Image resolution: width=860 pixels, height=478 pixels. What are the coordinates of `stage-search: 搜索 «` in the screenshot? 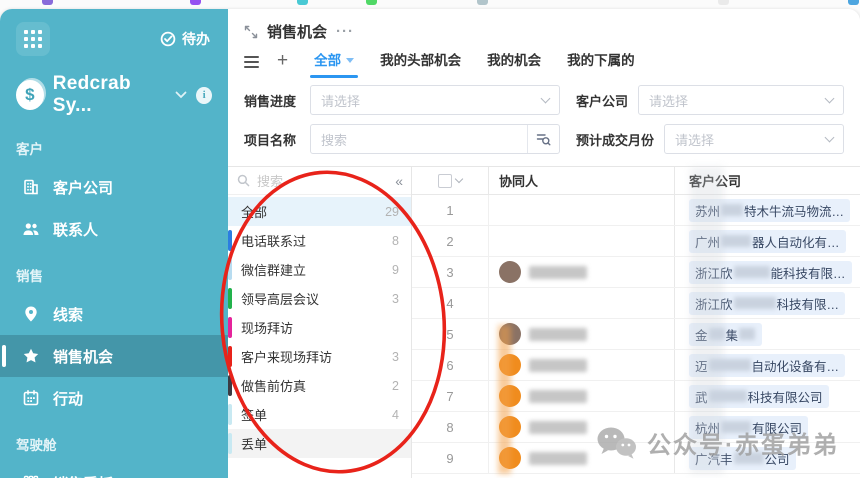 It's located at (319, 181).